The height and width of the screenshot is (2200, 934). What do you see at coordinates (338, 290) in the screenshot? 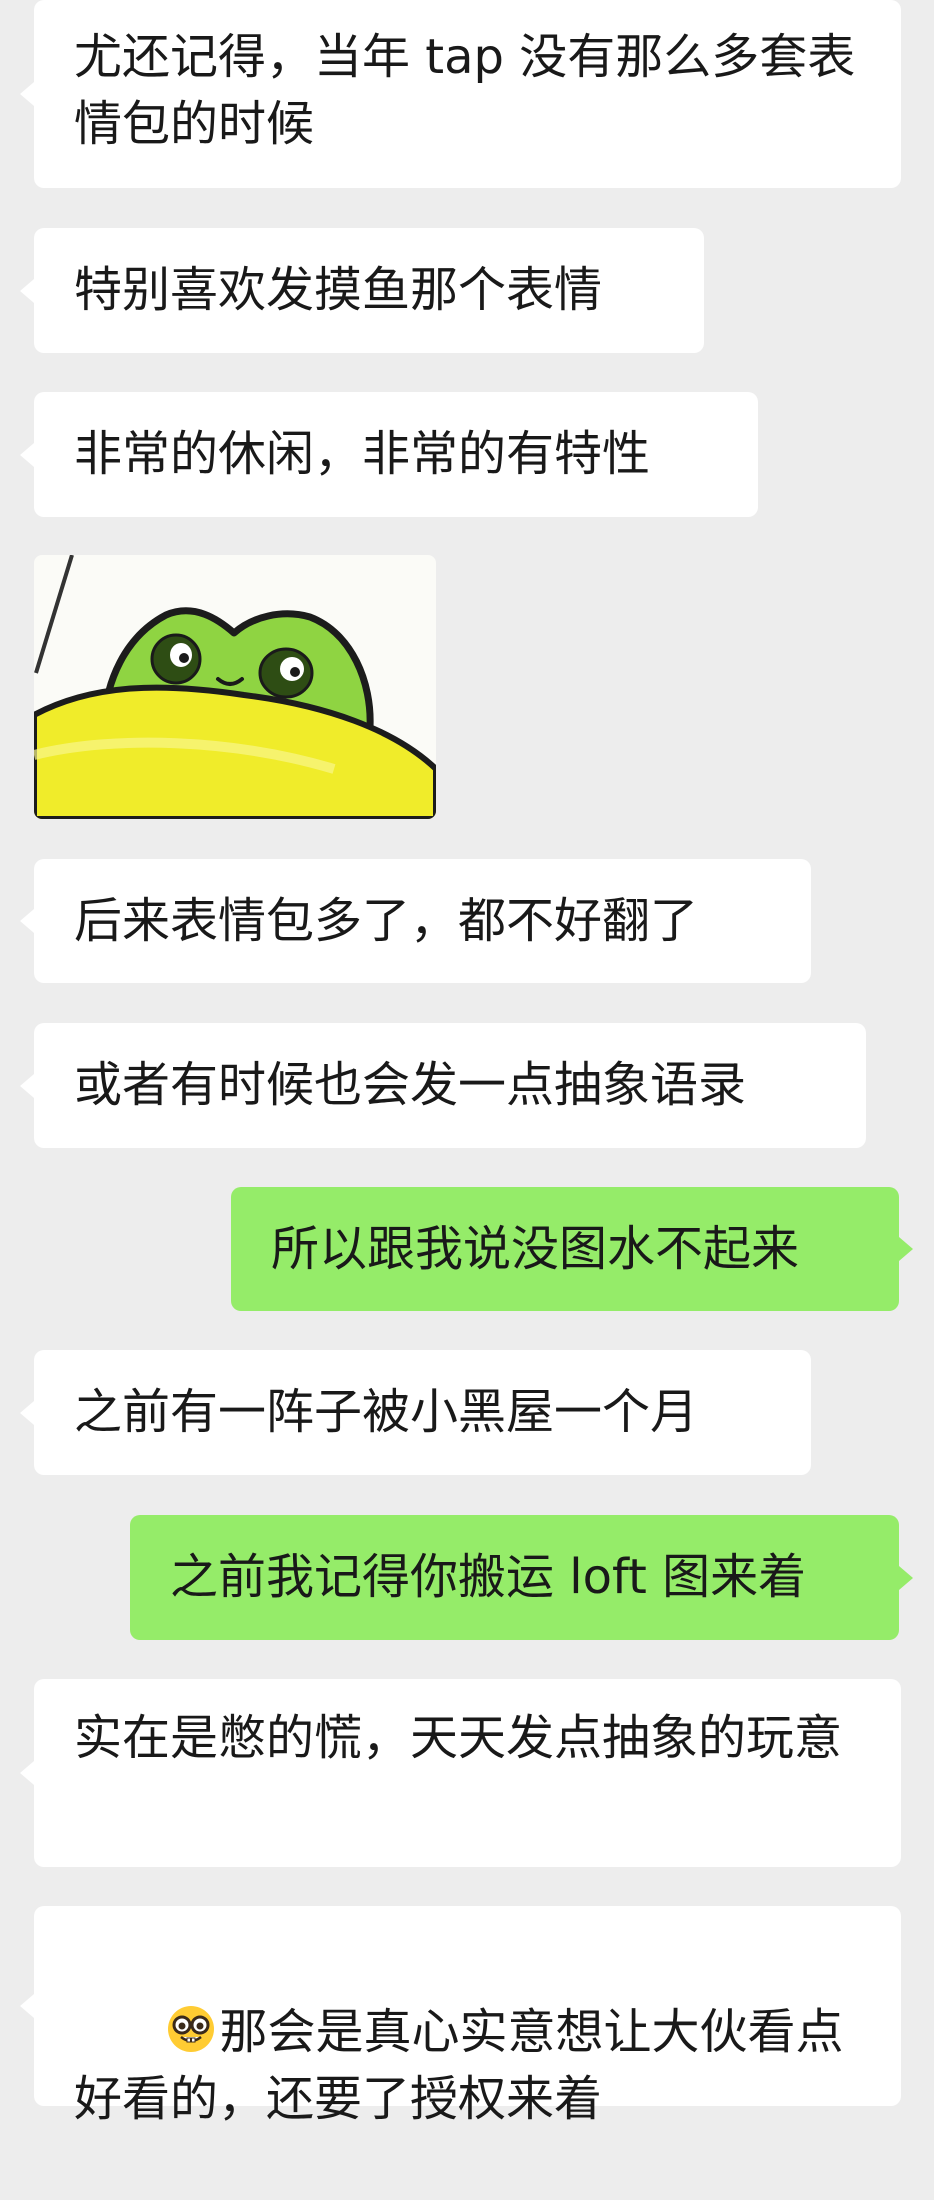
I see `message-text: 特别喜欢发摸鱼那个表情` at bounding box center [338, 290].